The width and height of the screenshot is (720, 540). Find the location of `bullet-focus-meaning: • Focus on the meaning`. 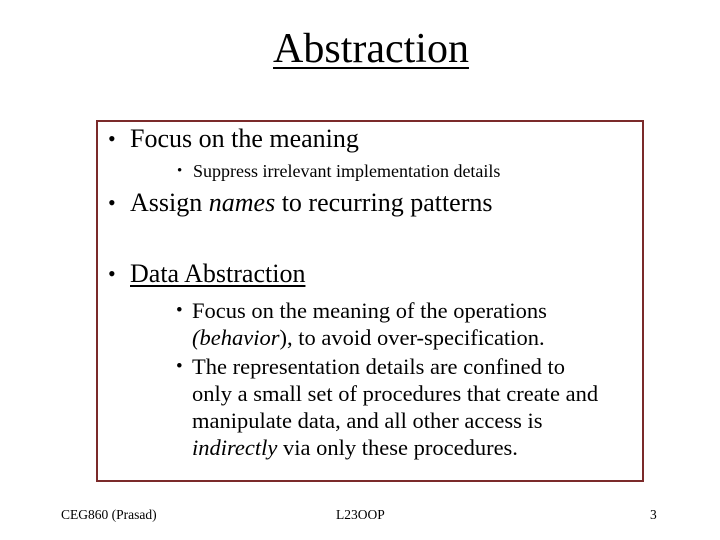

bullet-focus-meaning: • Focus on the meaning is located at coordinates (233, 139).